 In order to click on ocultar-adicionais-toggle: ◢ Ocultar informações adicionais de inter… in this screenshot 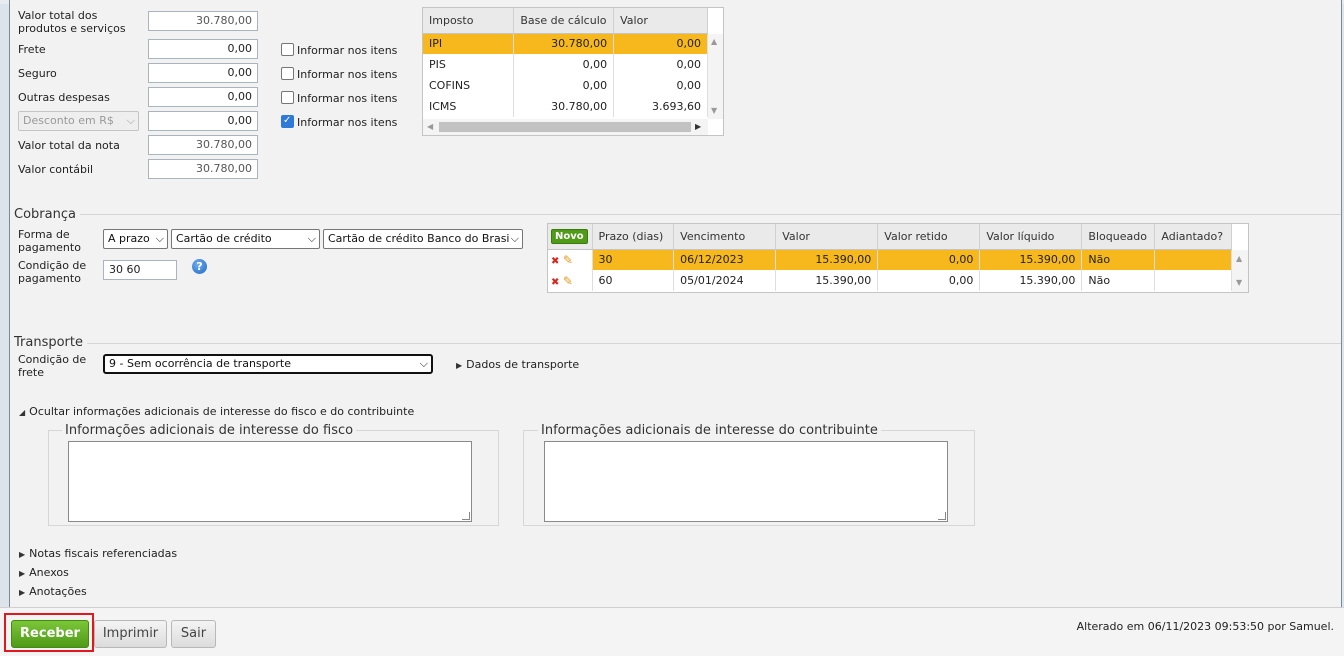, I will do `click(216, 411)`.